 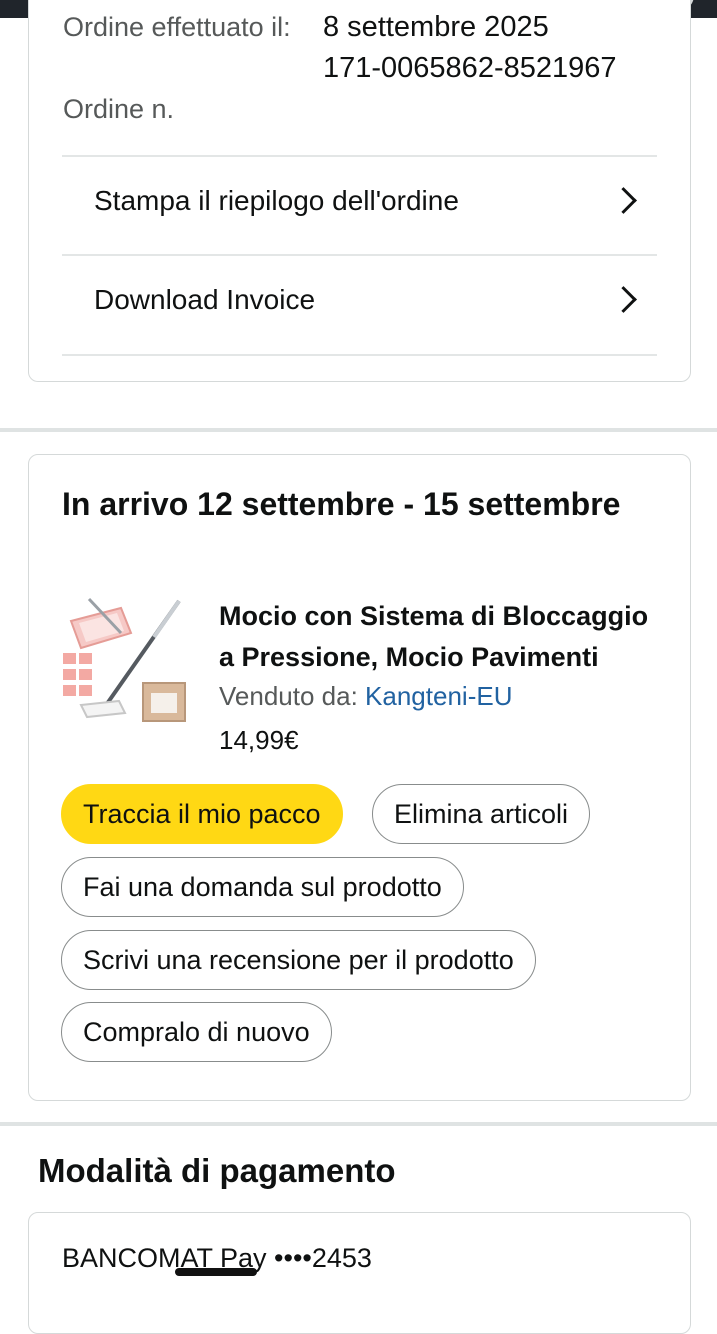 What do you see at coordinates (259, 740) in the screenshot?
I see `product-price: 14,99€` at bounding box center [259, 740].